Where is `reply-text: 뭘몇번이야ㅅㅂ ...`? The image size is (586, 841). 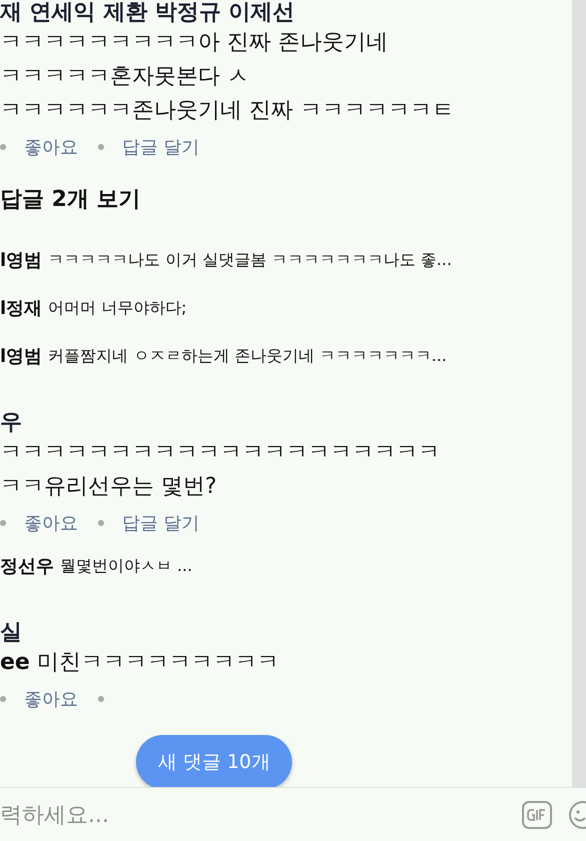 reply-text: 뭘몇번이야ㅅㅂ ... is located at coordinates (126, 566).